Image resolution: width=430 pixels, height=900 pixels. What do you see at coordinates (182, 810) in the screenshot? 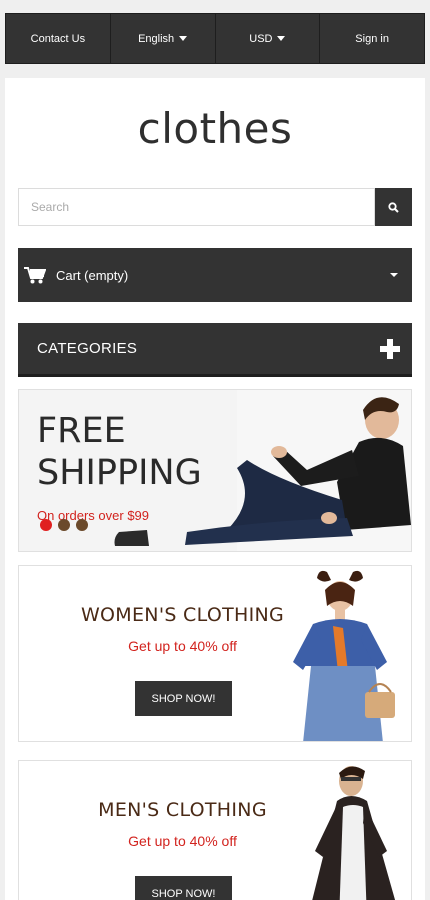
I see `promo-title: MEN'S CLOTHING` at bounding box center [182, 810].